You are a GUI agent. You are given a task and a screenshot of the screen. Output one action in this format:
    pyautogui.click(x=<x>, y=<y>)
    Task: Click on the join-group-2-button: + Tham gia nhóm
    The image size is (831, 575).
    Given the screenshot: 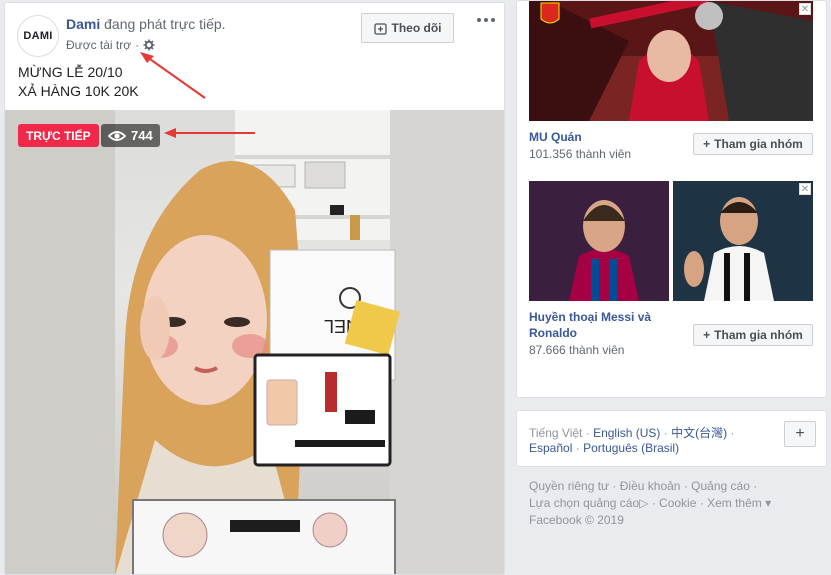 What is the action you would take?
    pyautogui.click(x=753, y=335)
    